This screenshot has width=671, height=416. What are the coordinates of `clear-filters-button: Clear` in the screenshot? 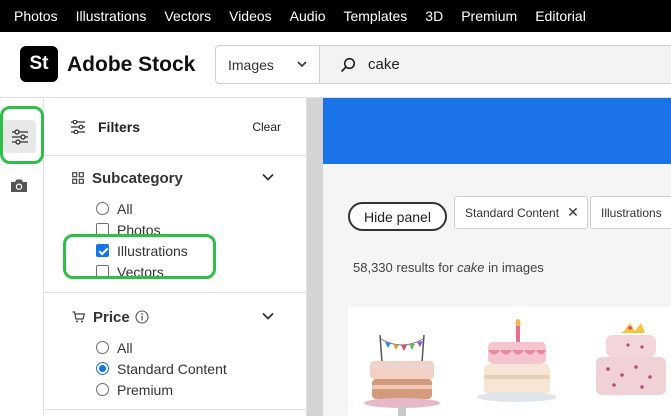 It's located at (266, 127).